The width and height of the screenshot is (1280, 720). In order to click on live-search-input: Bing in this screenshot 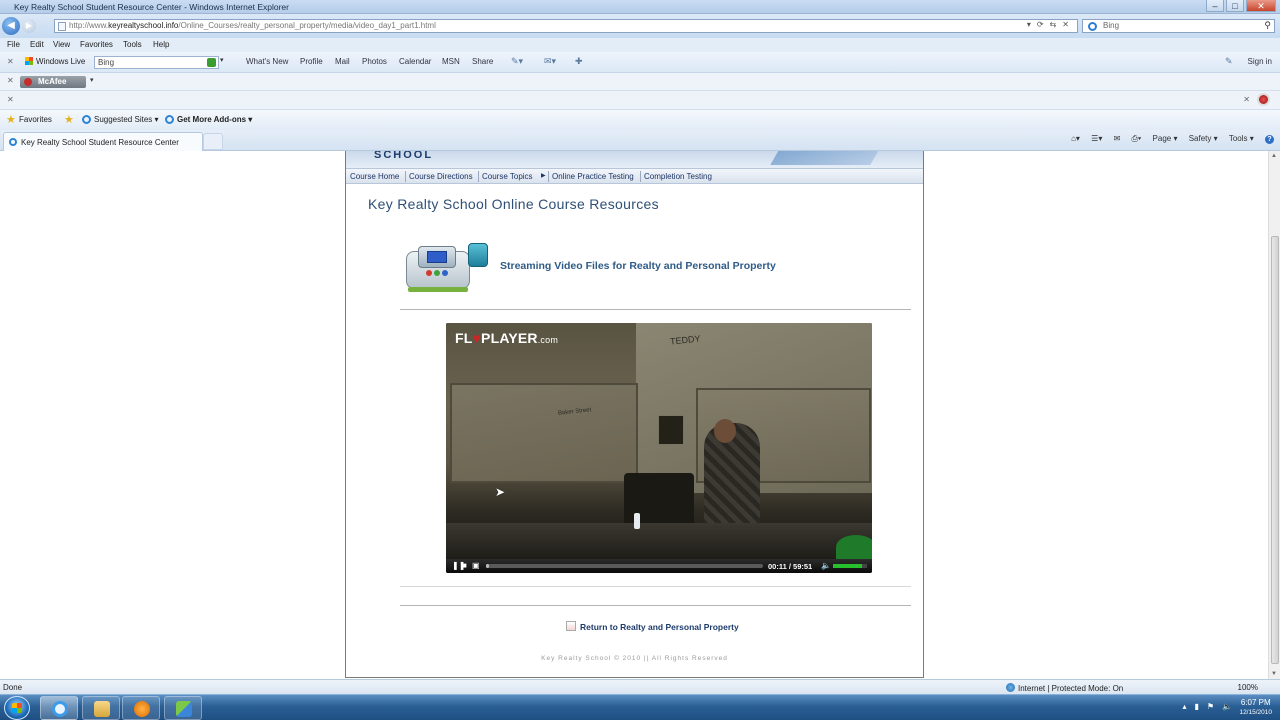, I will do `click(156, 62)`.